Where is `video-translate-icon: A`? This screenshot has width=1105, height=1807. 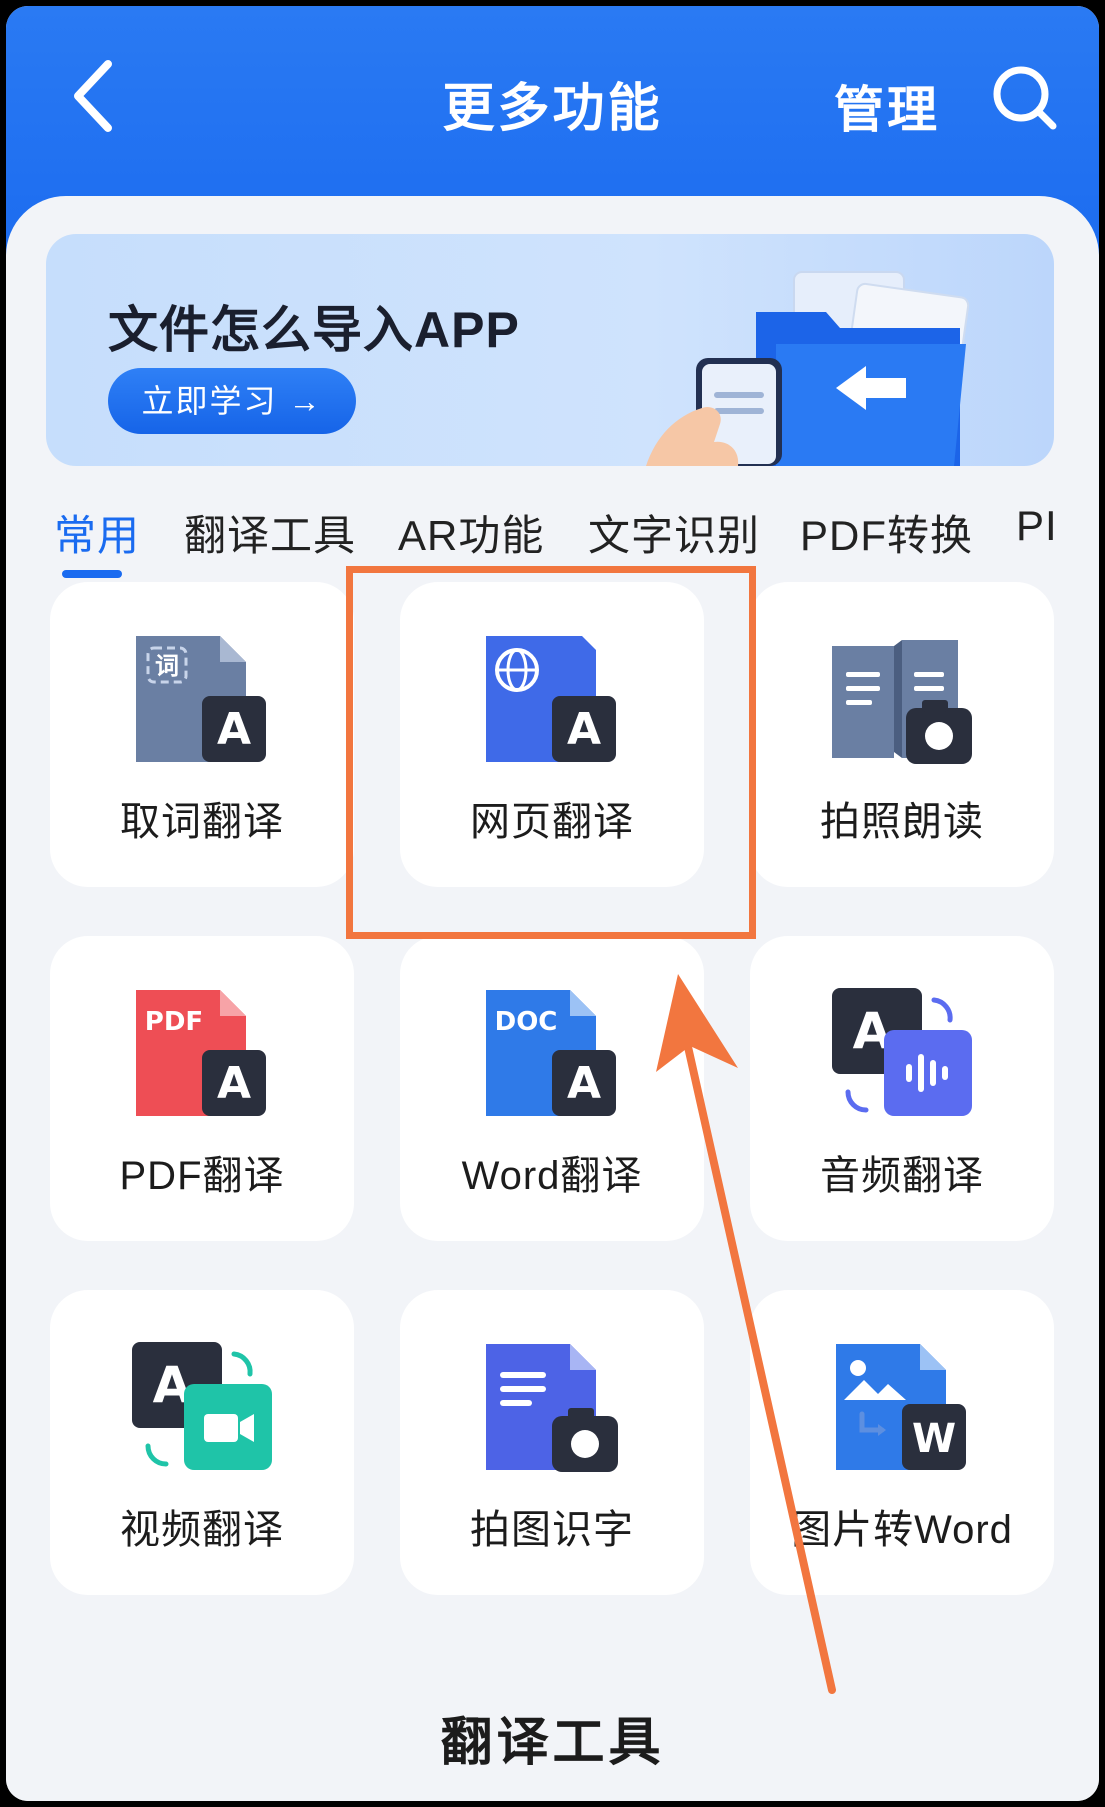 video-translate-icon: A is located at coordinates (202, 1406).